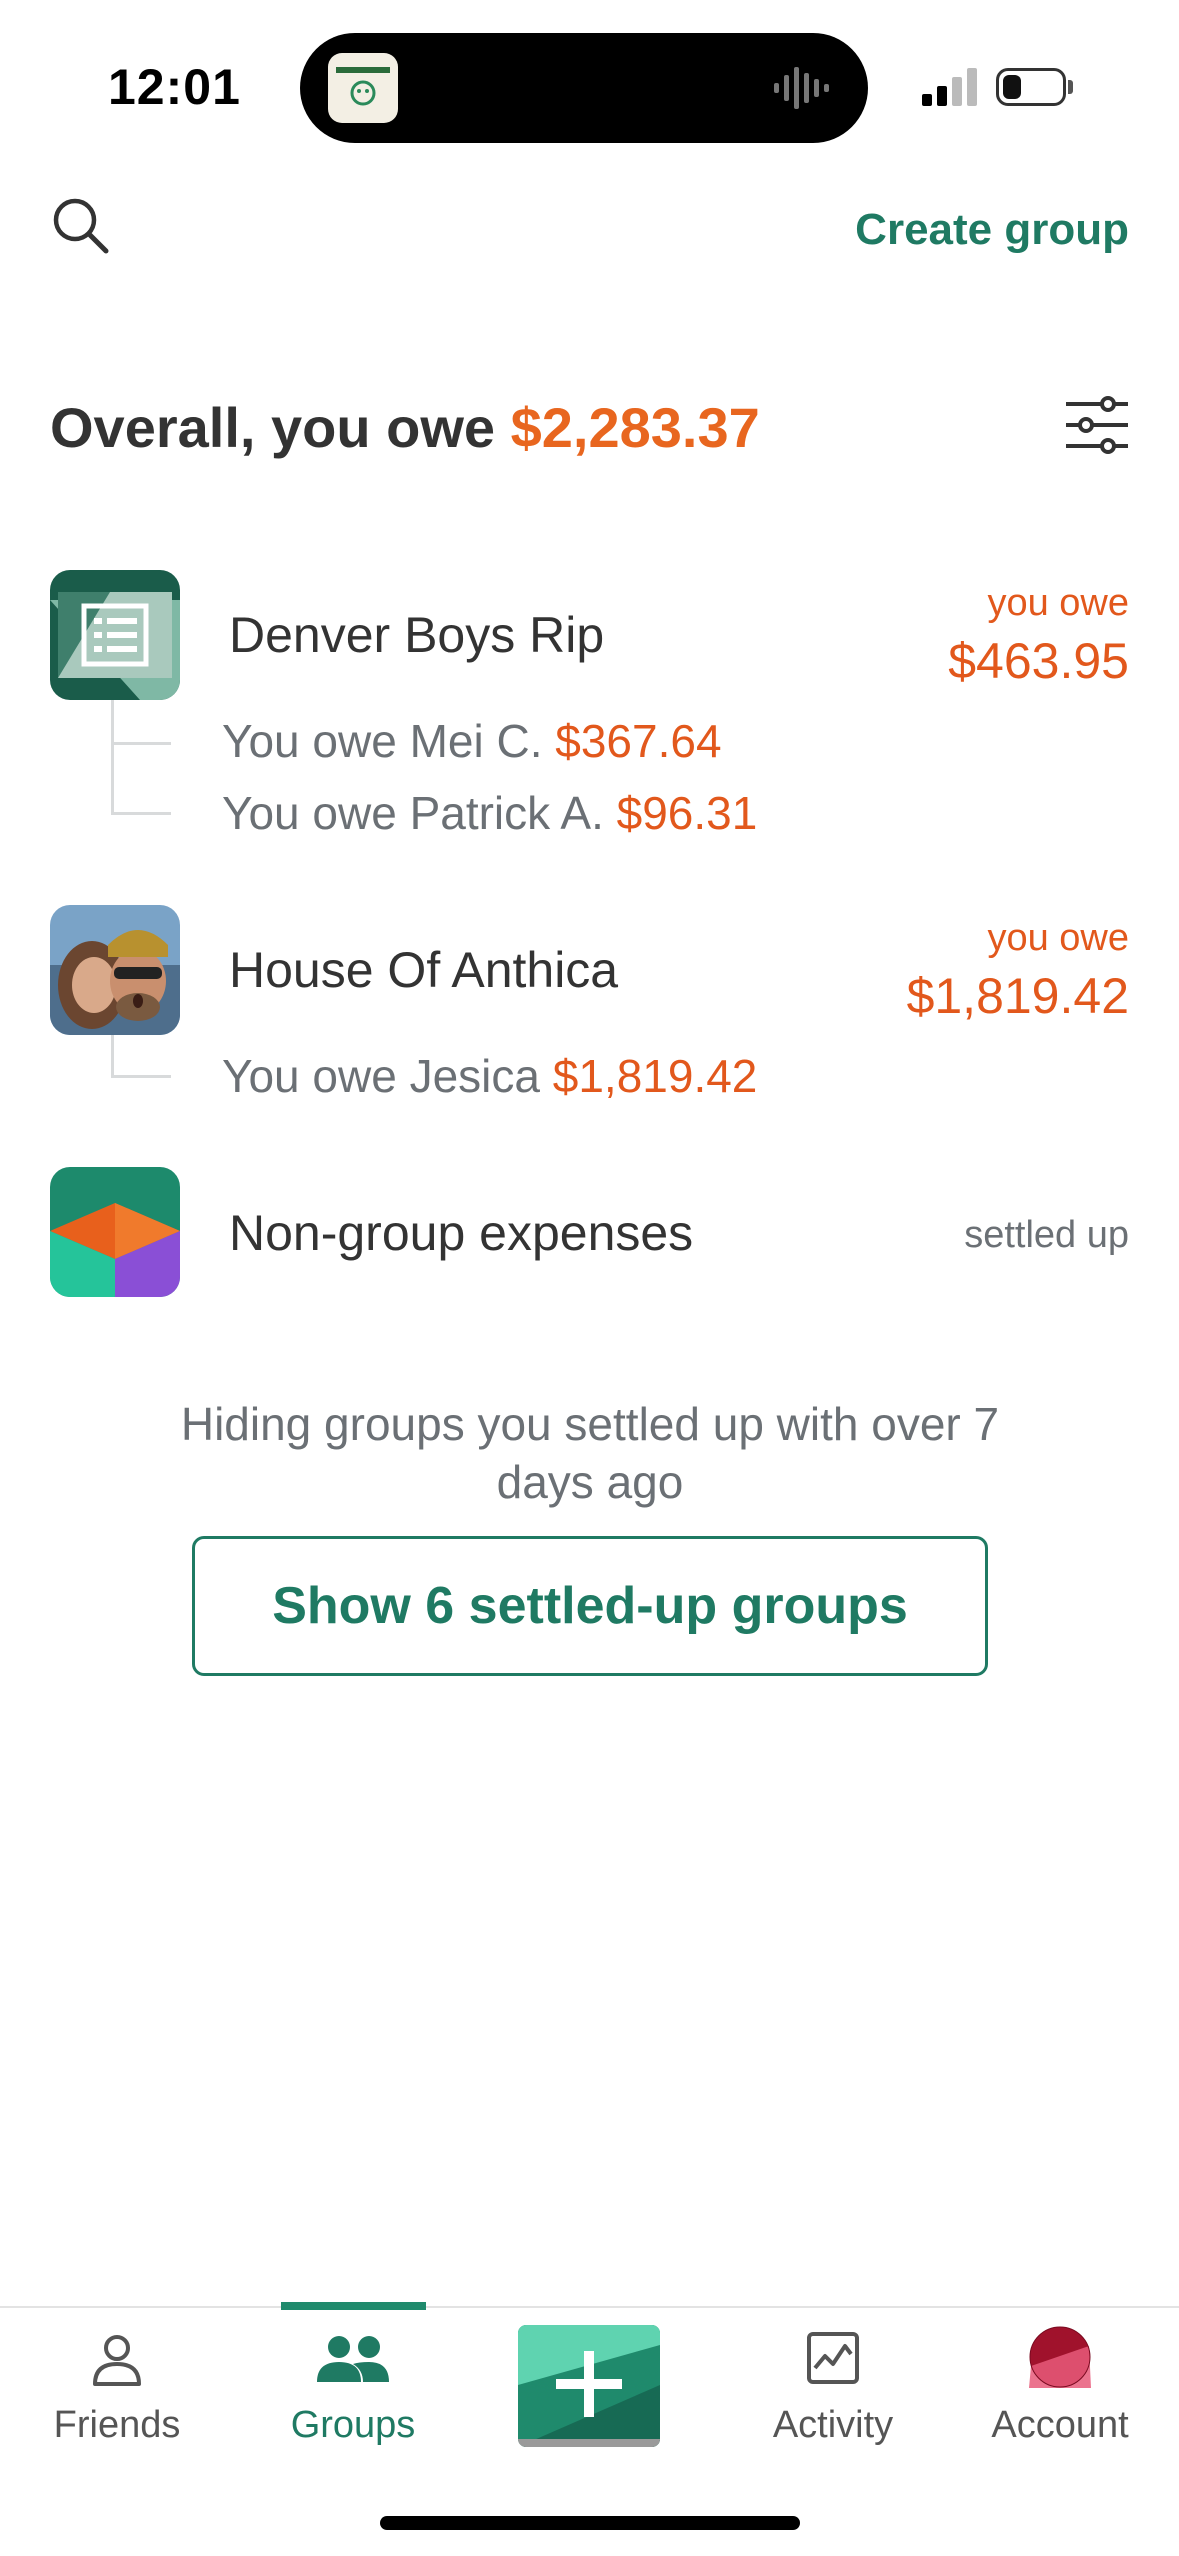  I want to click on tab-friends: Friends, so click(117, 2395).